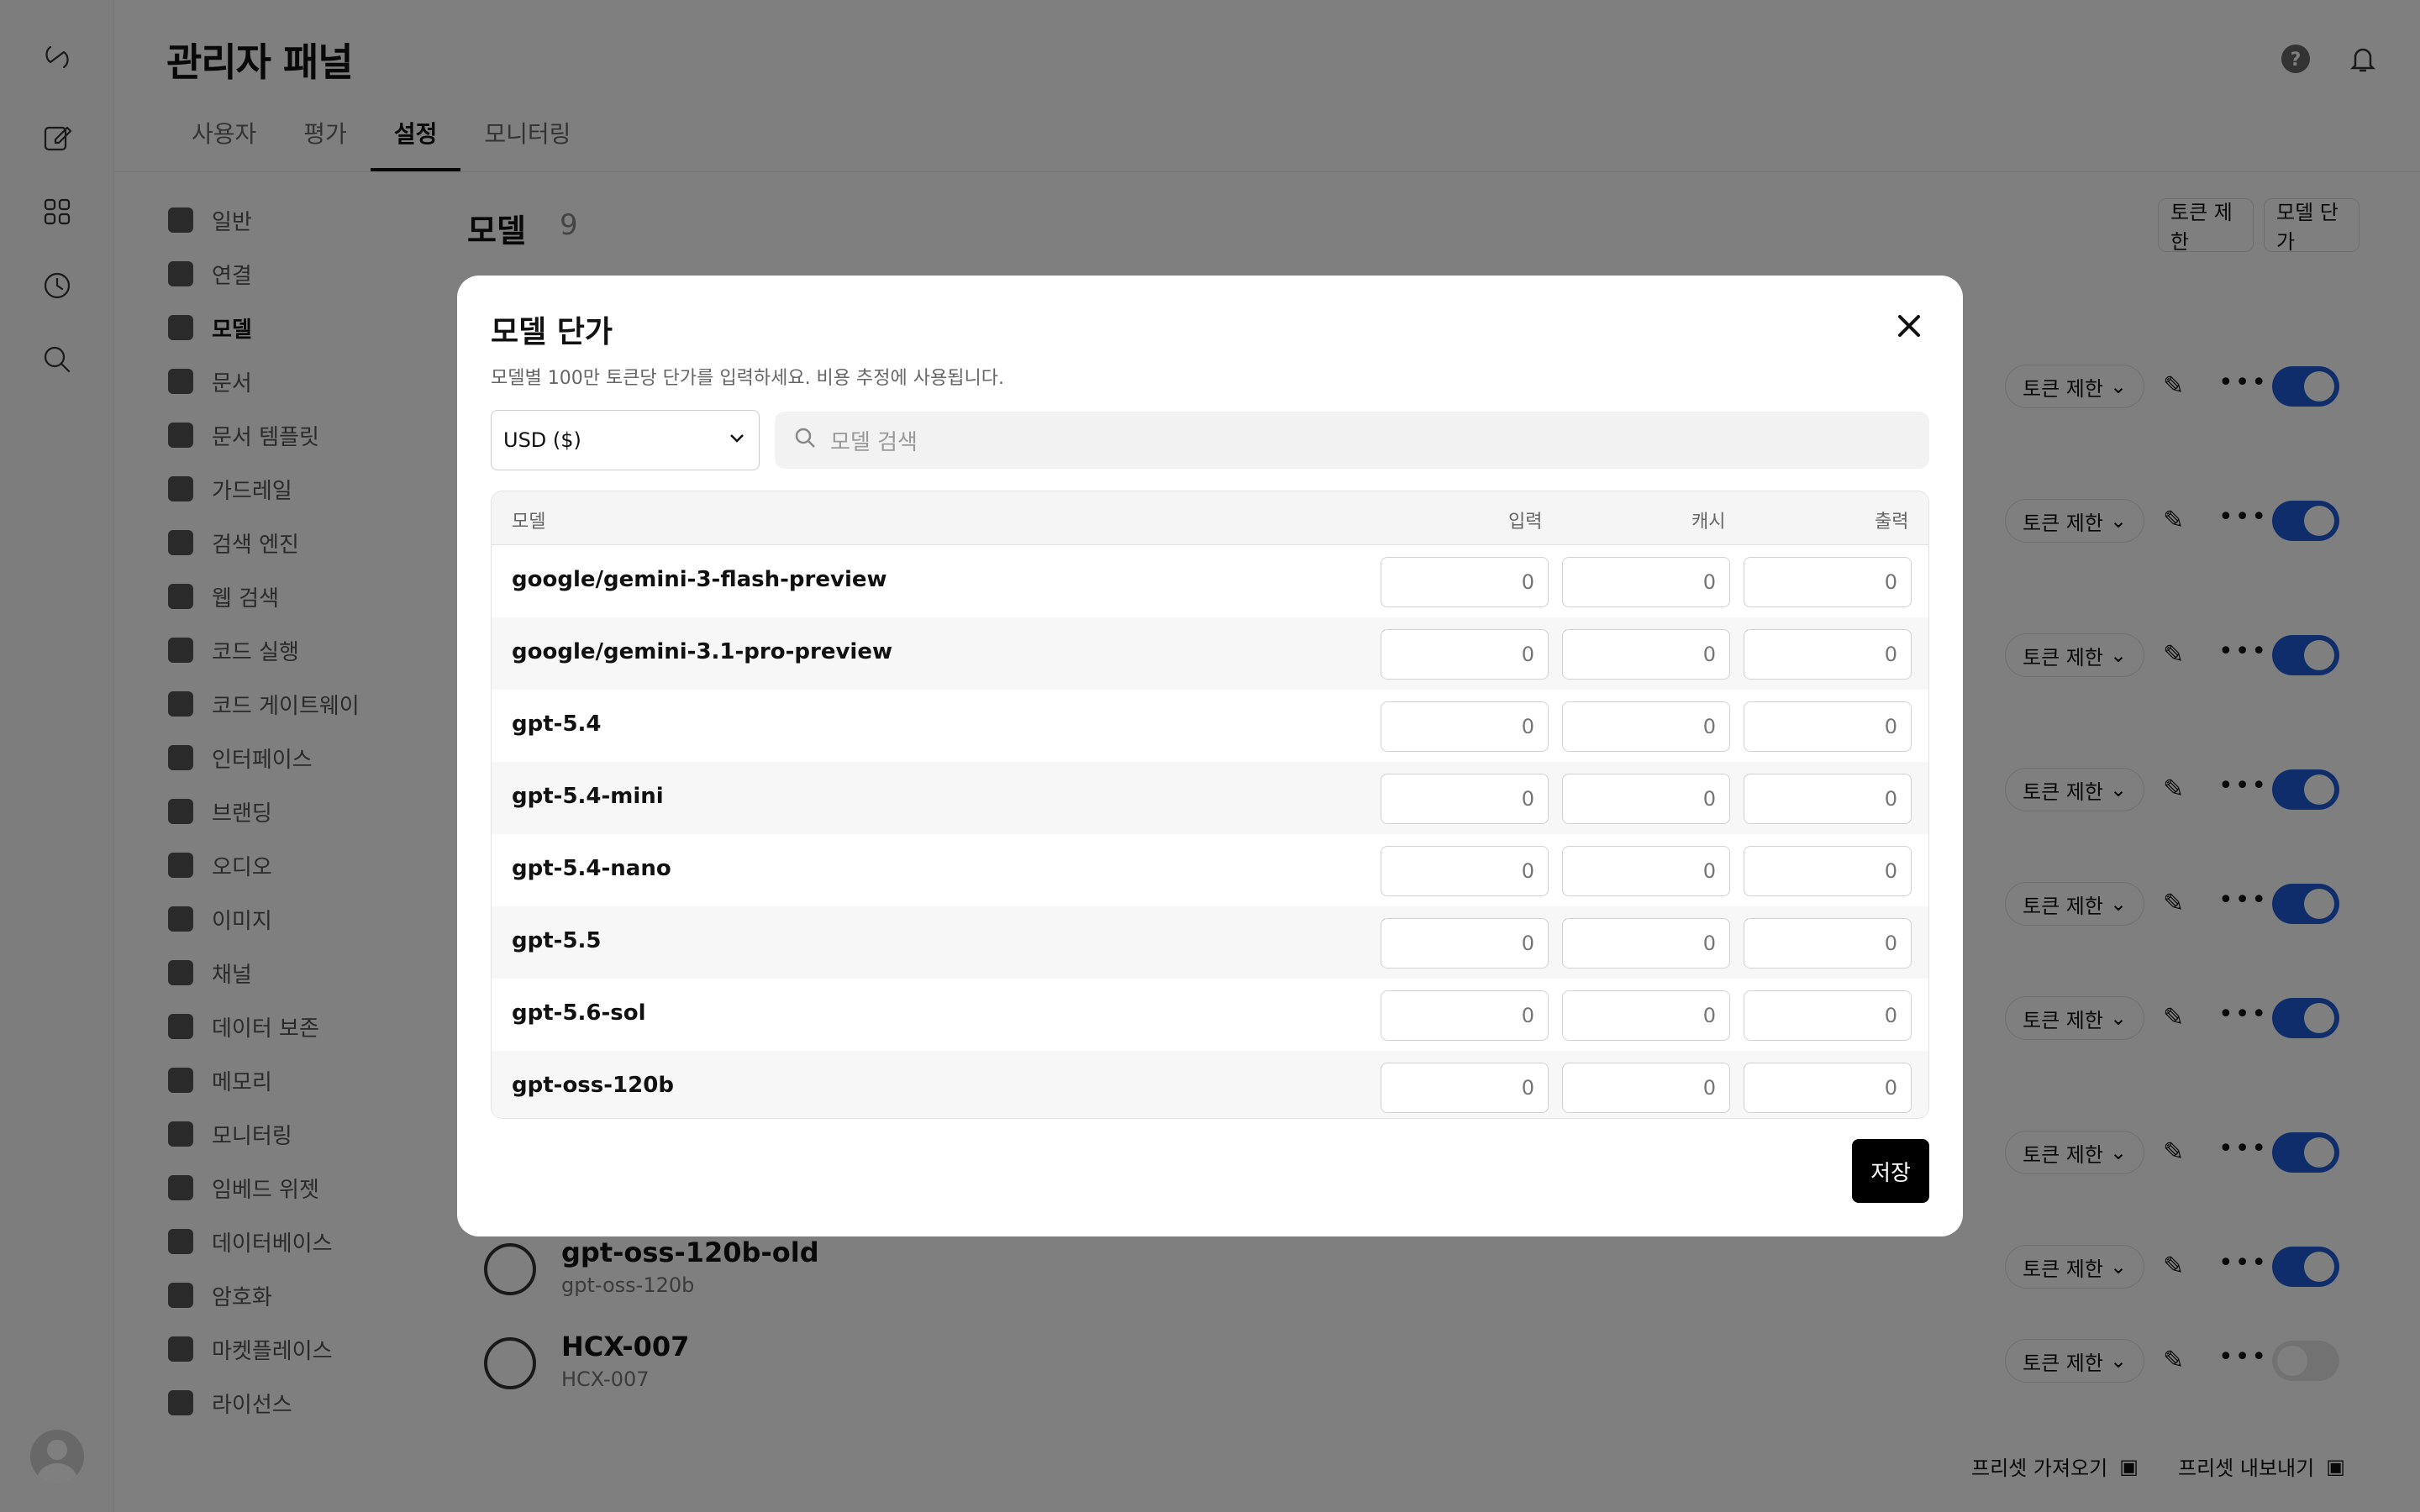 The height and width of the screenshot is (1512, 2420). Describe the element at coordinates (1210, 942) in the screenshot. I see `table-row: gpt-5.5` at that location.